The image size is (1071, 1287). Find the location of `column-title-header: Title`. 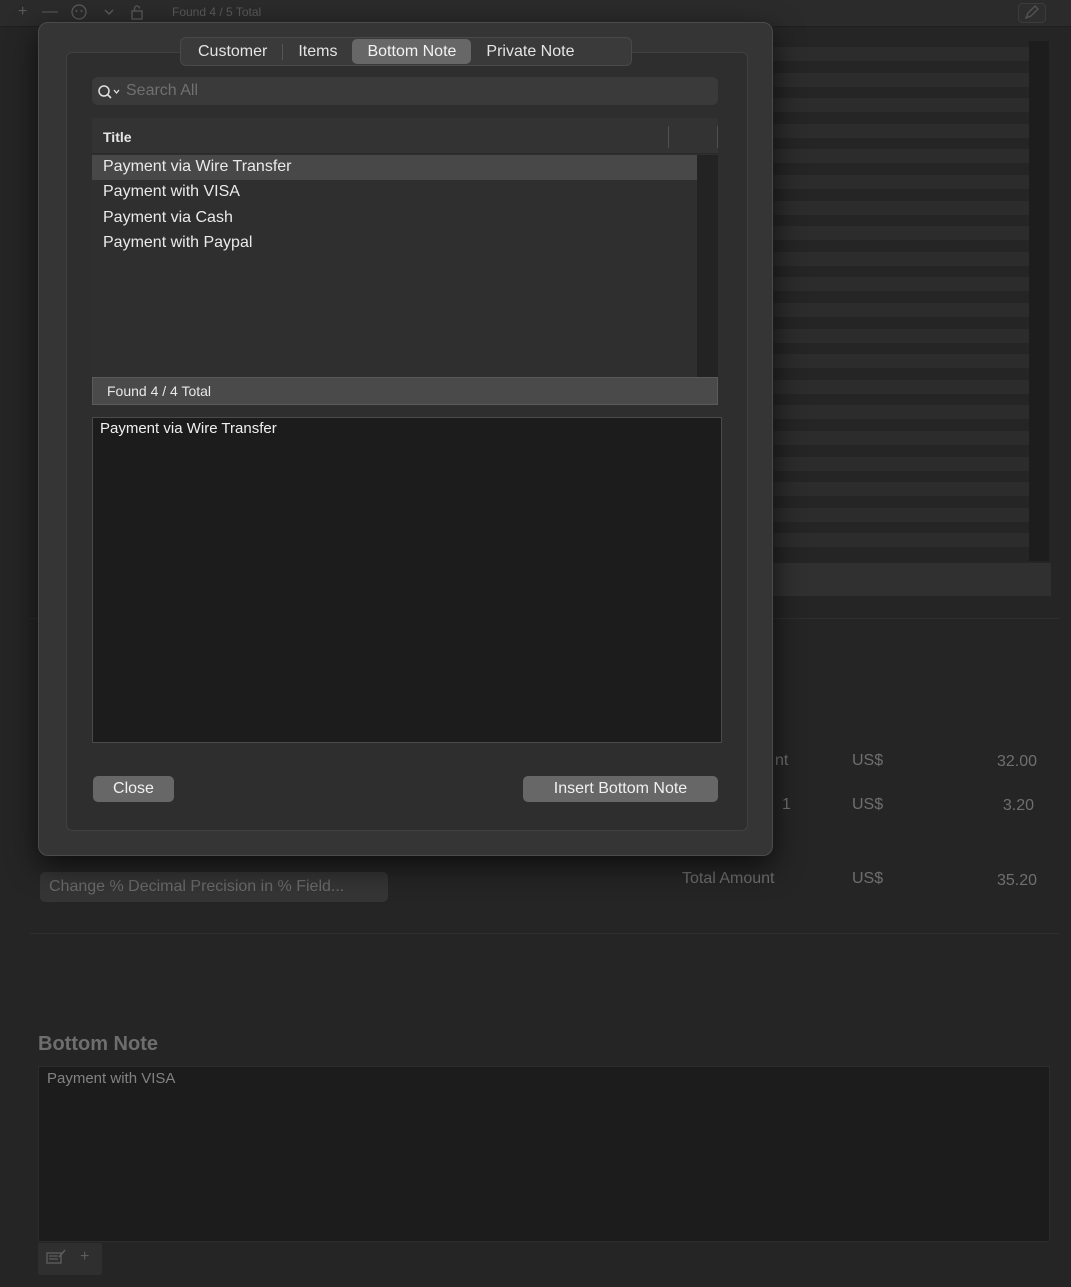

column-title-header: Title is located at coordinates (117, 137).